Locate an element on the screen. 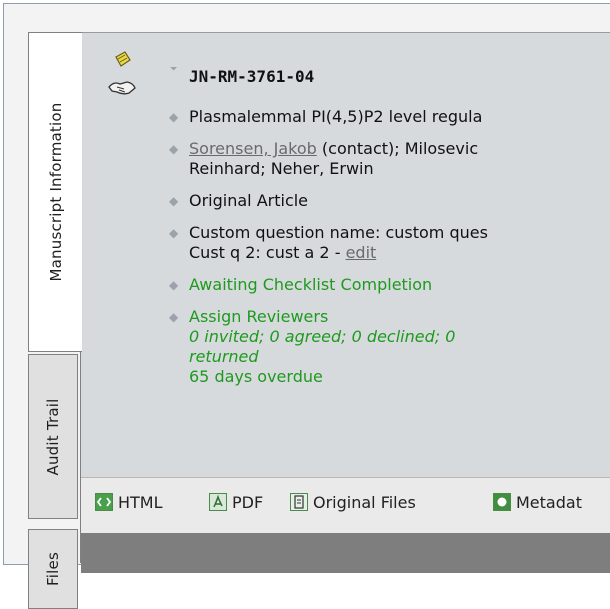 The image size is (610, 609). tab-manuscript-information: Manuscript Information is located at coordinates (55, 192).